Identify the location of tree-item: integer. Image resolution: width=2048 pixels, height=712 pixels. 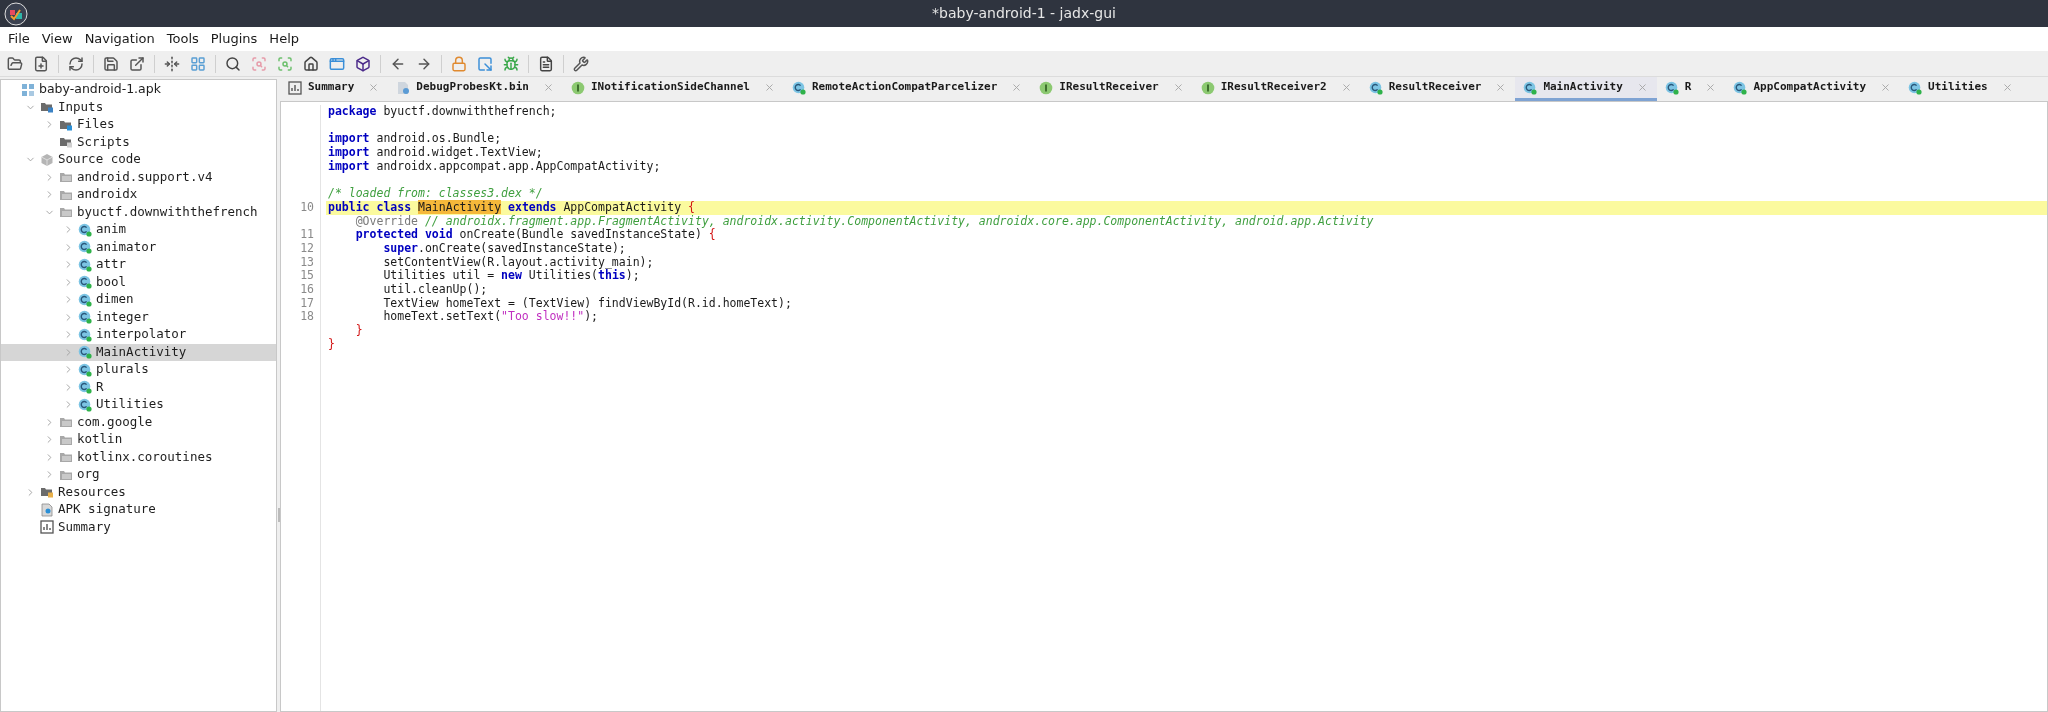
(138, 317).